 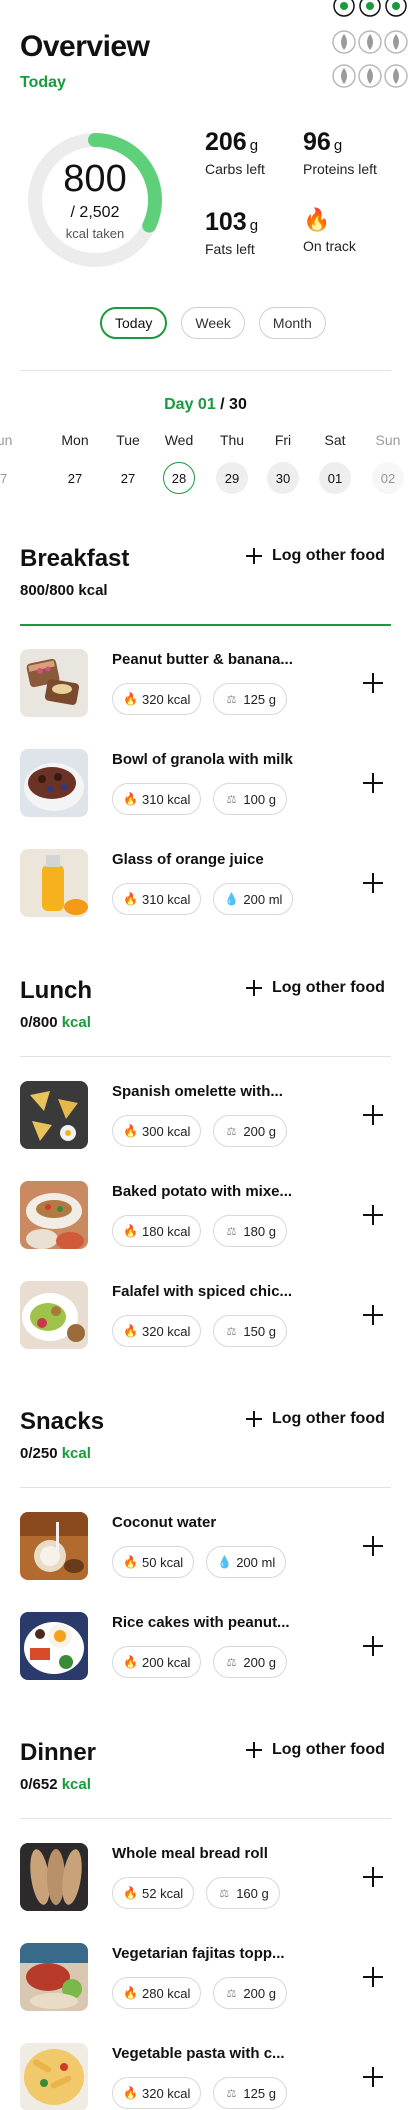 I want to click on food-name: Glass of orange juice, so click(x=188, y=859).